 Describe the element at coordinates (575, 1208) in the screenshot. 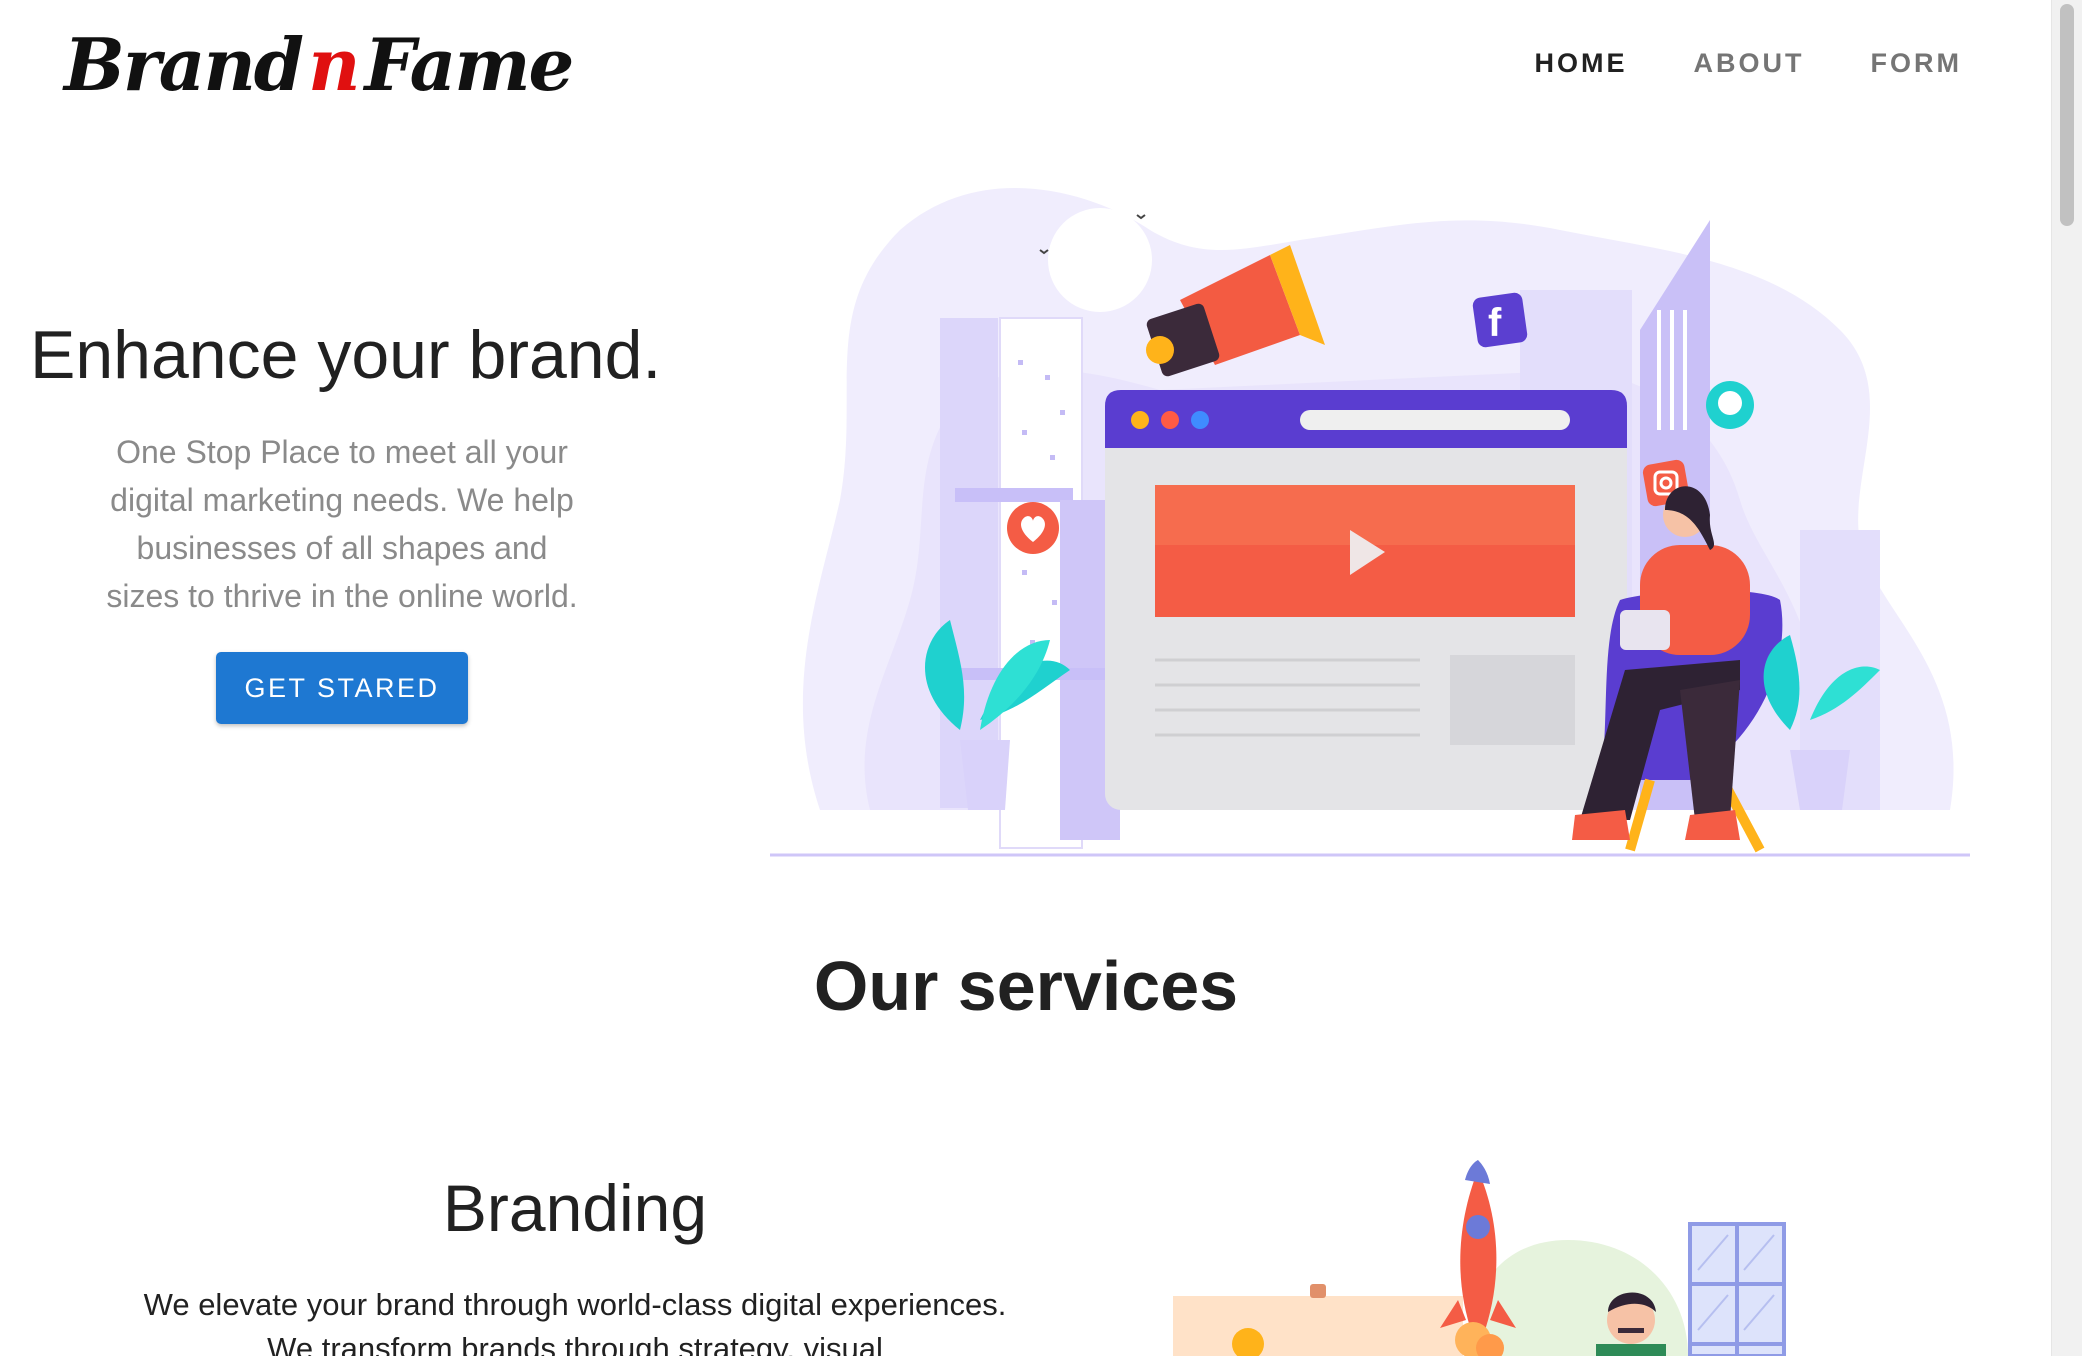

I see `service-title: Branding` at that location.